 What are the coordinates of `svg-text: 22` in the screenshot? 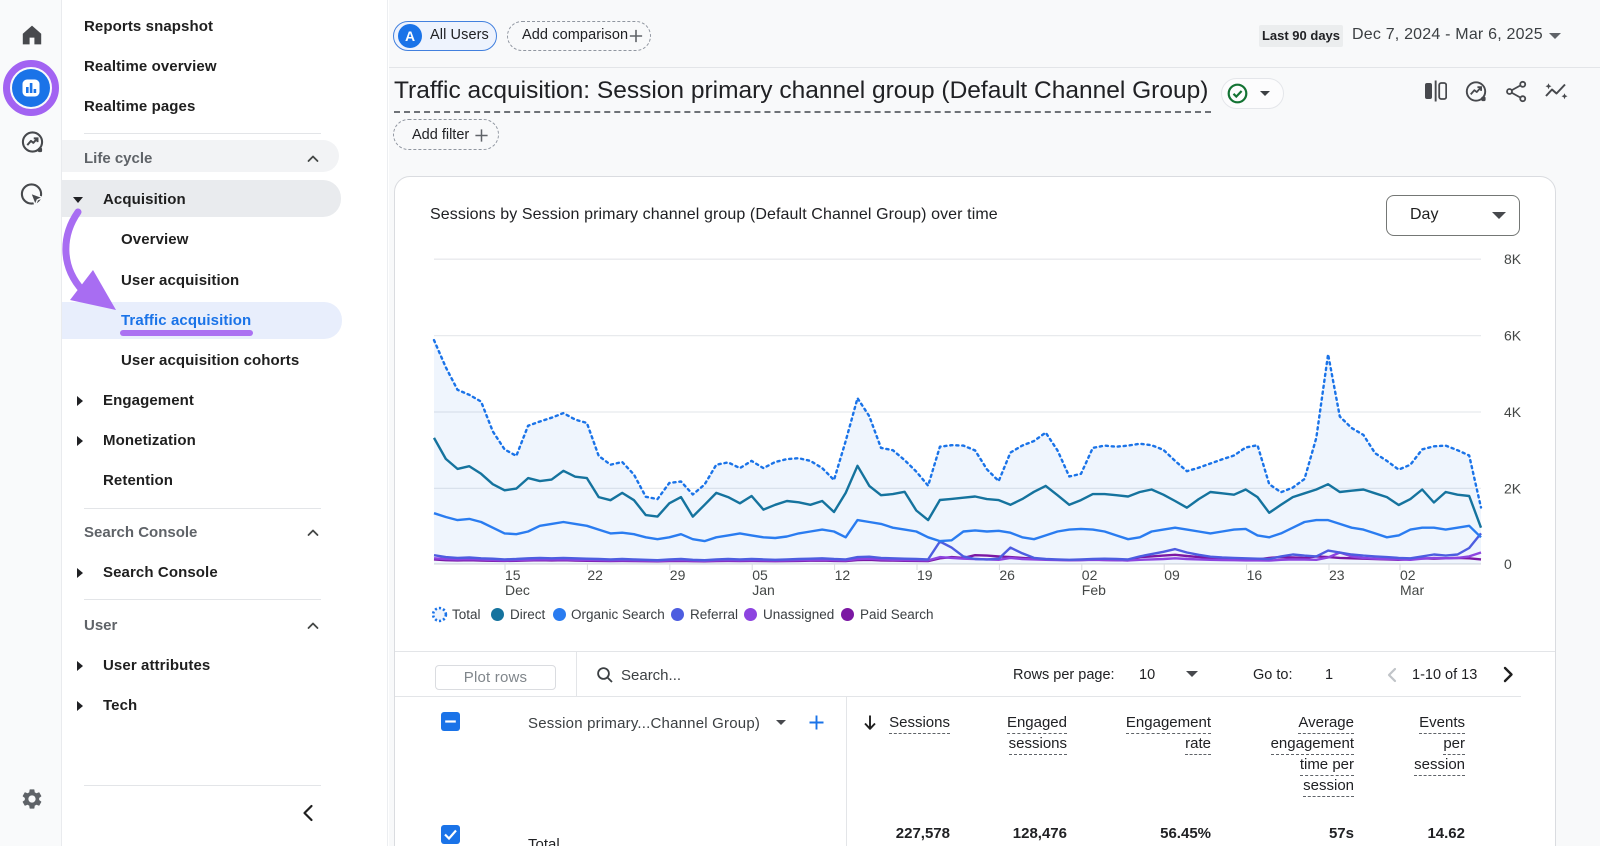 It's located at (595, 575).